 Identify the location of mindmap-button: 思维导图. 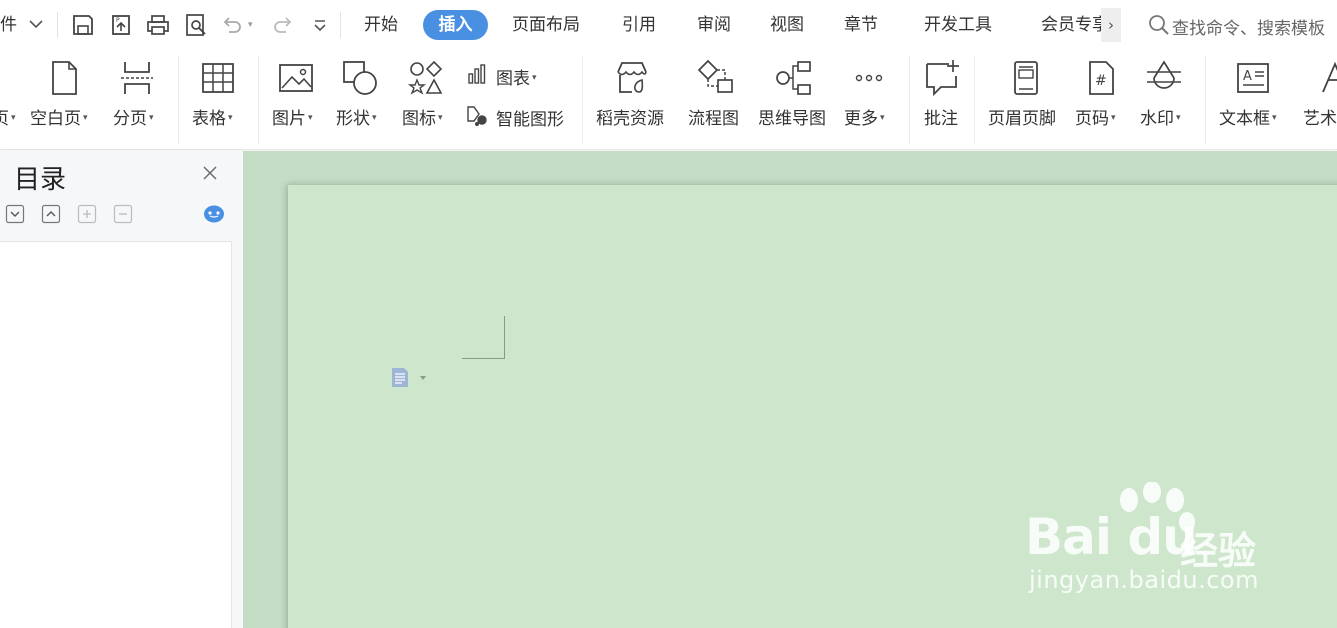
(796, 100).